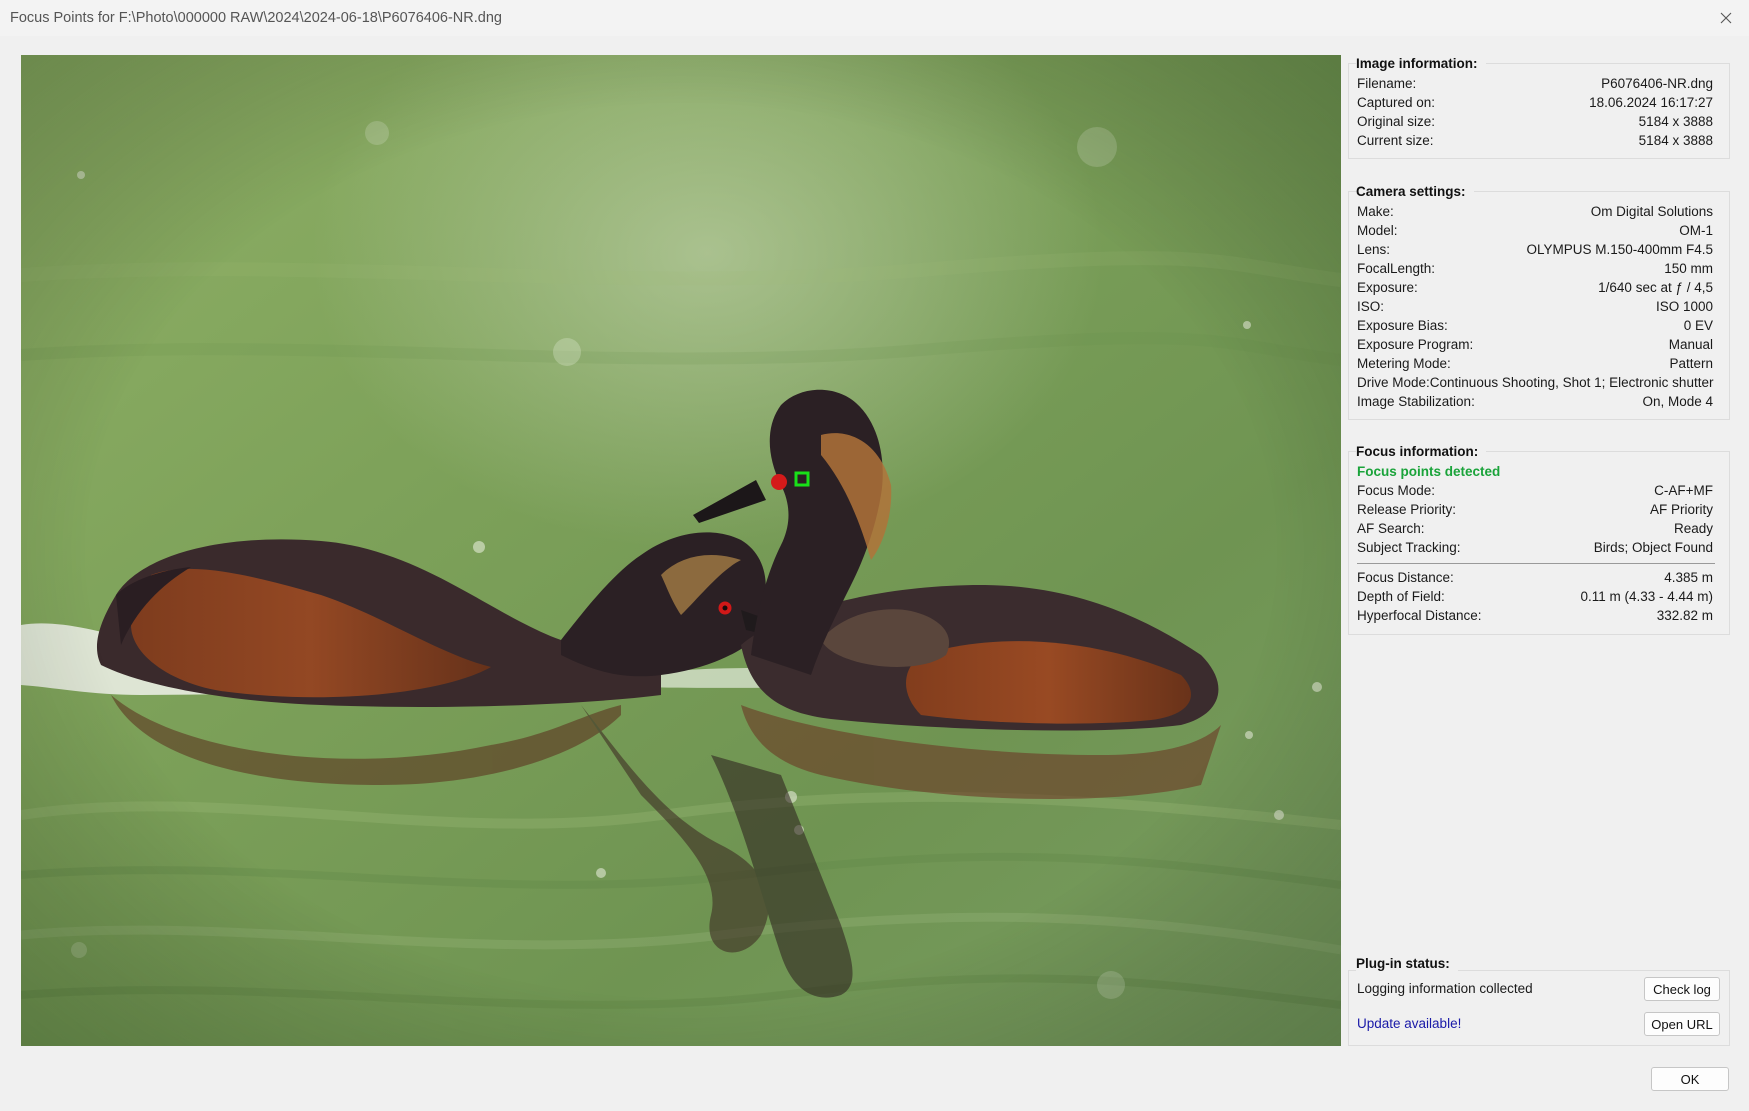 This screenshot has height=1111, width=1749. I want to click on info-row-captured: Captured on: 18.06.2024 16:17:27, so click(1535, 102).